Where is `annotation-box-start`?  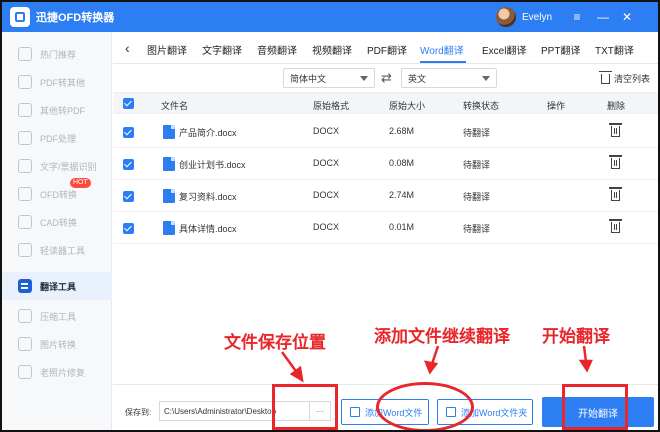 annotation-box-start is located at coordinates (595, 407).